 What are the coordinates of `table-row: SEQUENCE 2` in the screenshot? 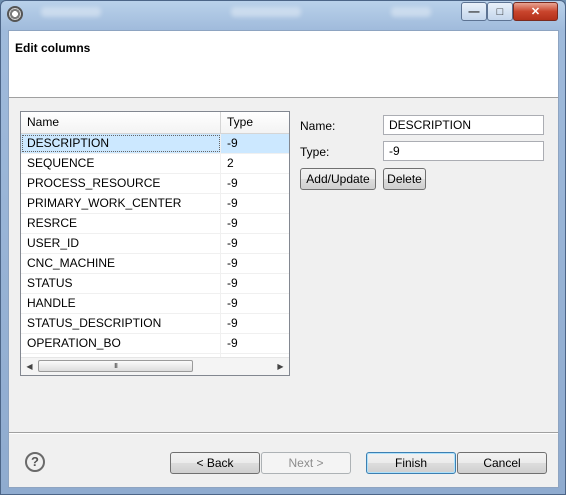 It's located at (155, 164).